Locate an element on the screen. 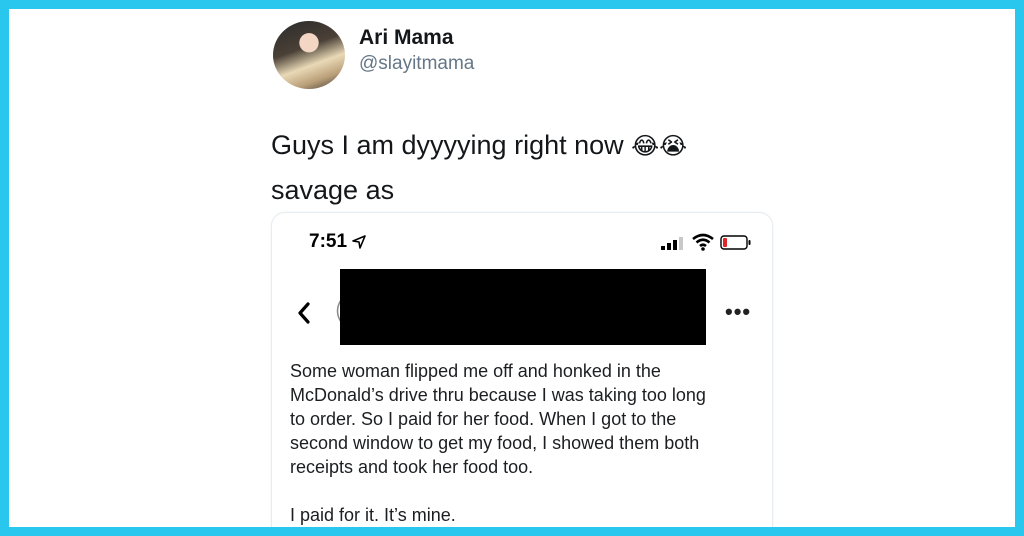 The height and width of the screenshot is (536, 1024). tweet-emoji: 😂😭 is located at coordinates (659, 146).